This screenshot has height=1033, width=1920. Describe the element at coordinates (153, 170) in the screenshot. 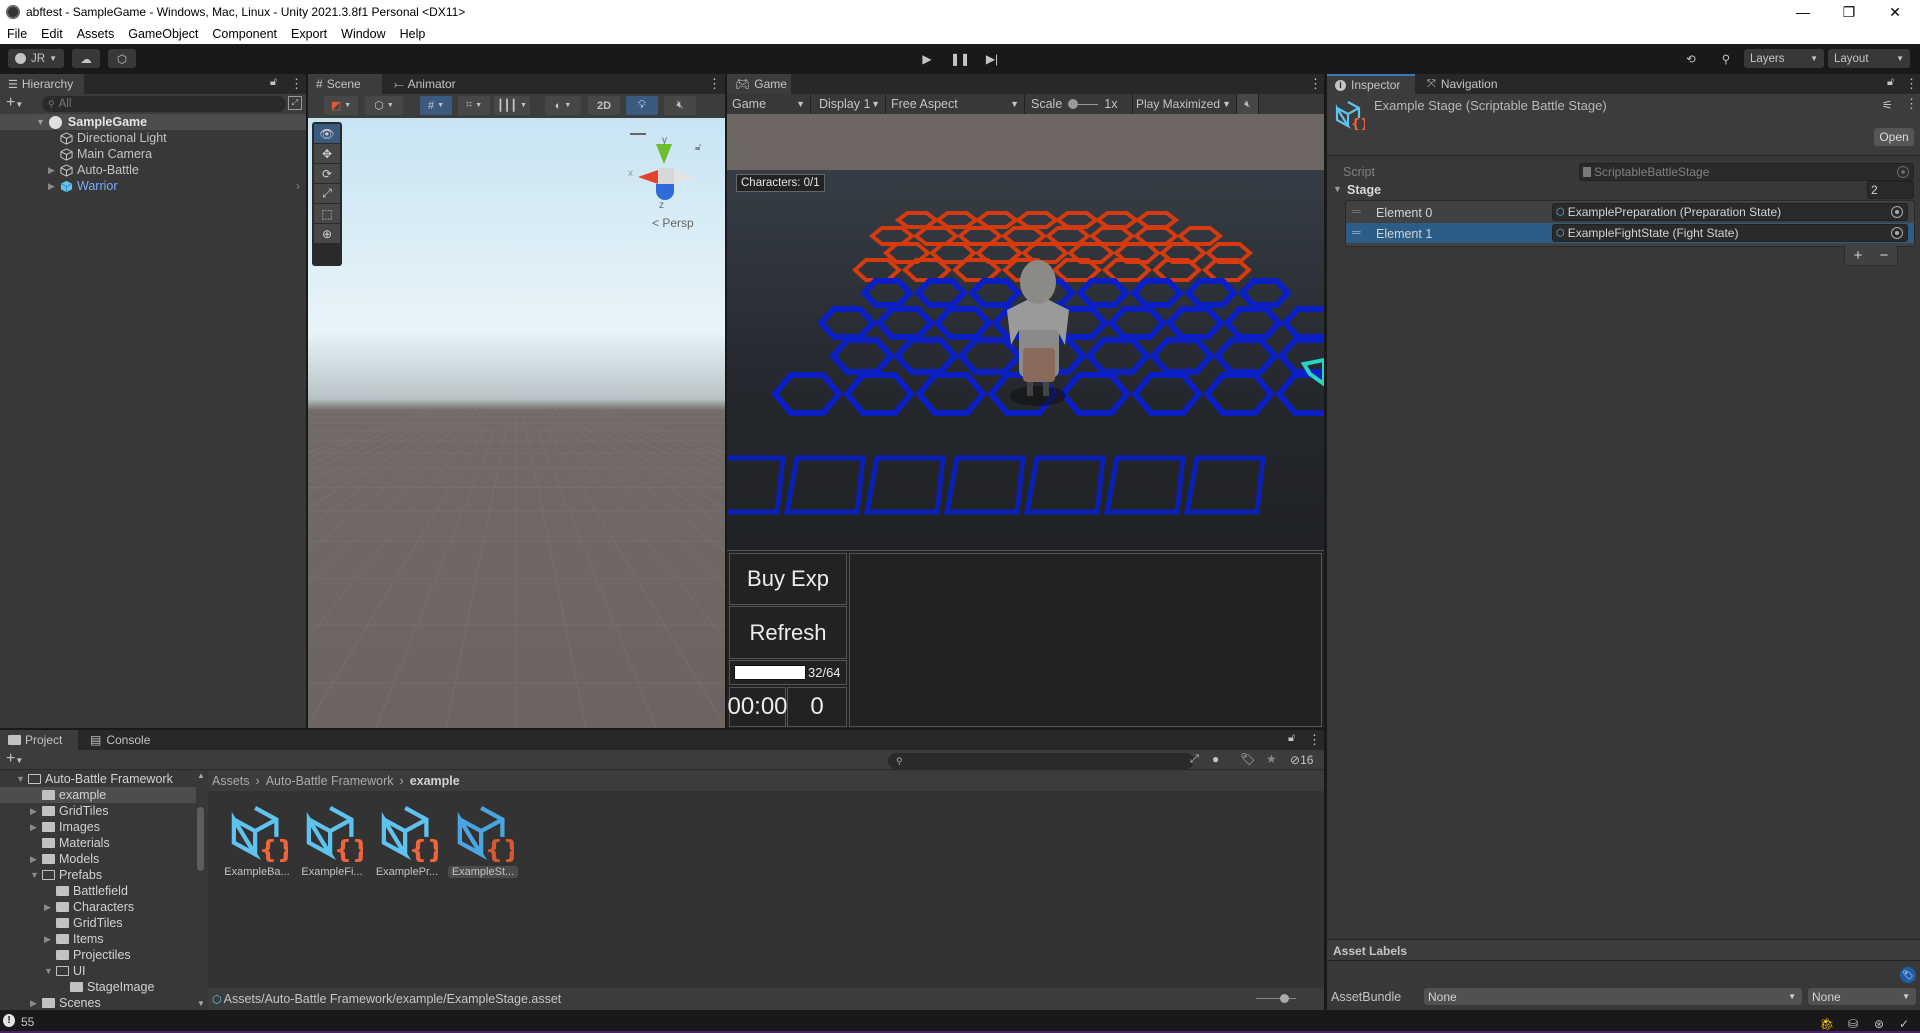

I see `hierarchy-item: ▶ Auto-Battle` at that location.